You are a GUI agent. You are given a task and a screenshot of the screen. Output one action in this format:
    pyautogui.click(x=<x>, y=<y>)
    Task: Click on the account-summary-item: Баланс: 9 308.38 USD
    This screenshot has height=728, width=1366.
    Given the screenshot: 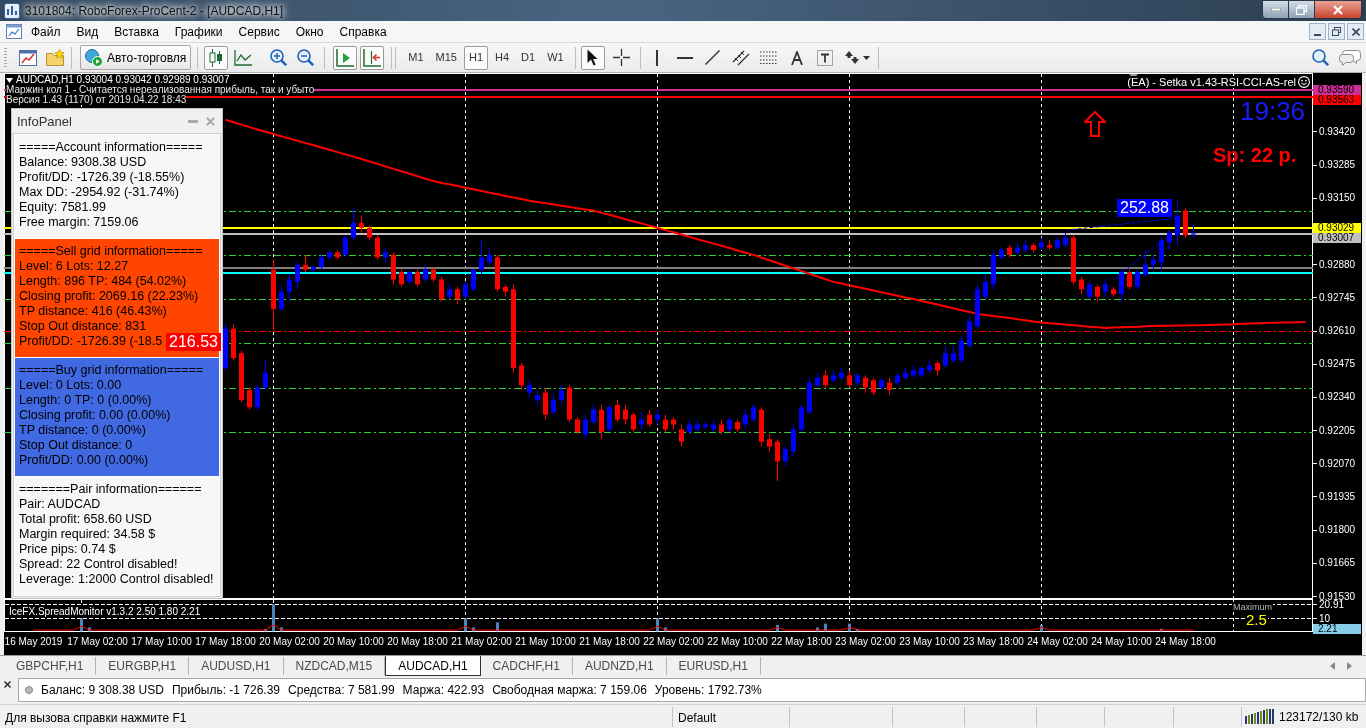 What is the action you would take?
    pyautogui.click(x=102, y=690)
    